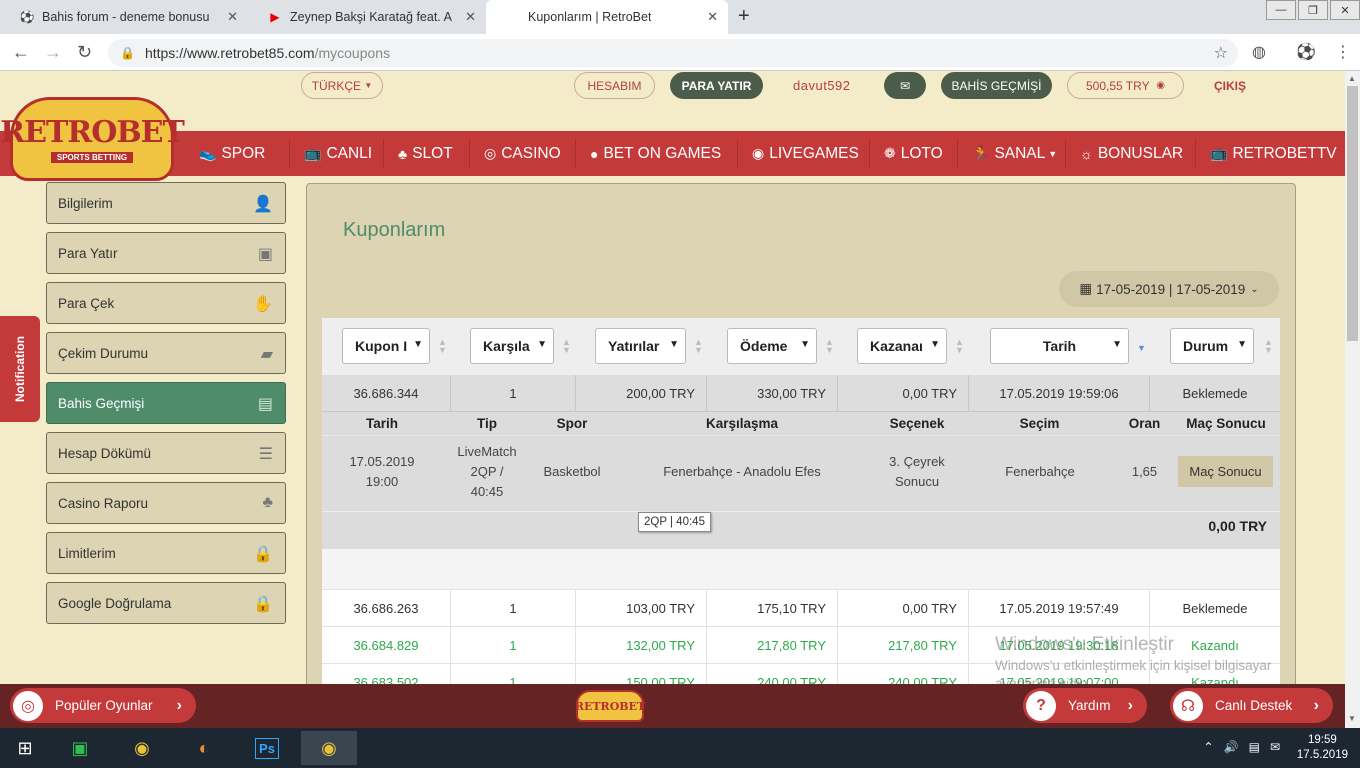 The width and height of the screenshot is (1360, 768). Describe the element at coordinates (996, 85) in the screenshot. I see `bet-history-button: BAHİS GEÇMİŞİ` at that location.